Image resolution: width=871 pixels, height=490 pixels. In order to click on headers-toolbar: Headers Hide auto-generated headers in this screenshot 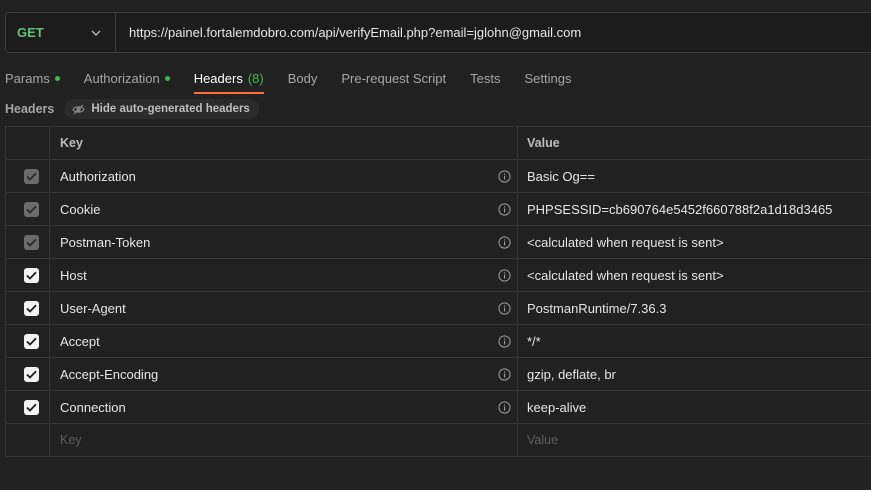, I will do `click(132, 109)`.